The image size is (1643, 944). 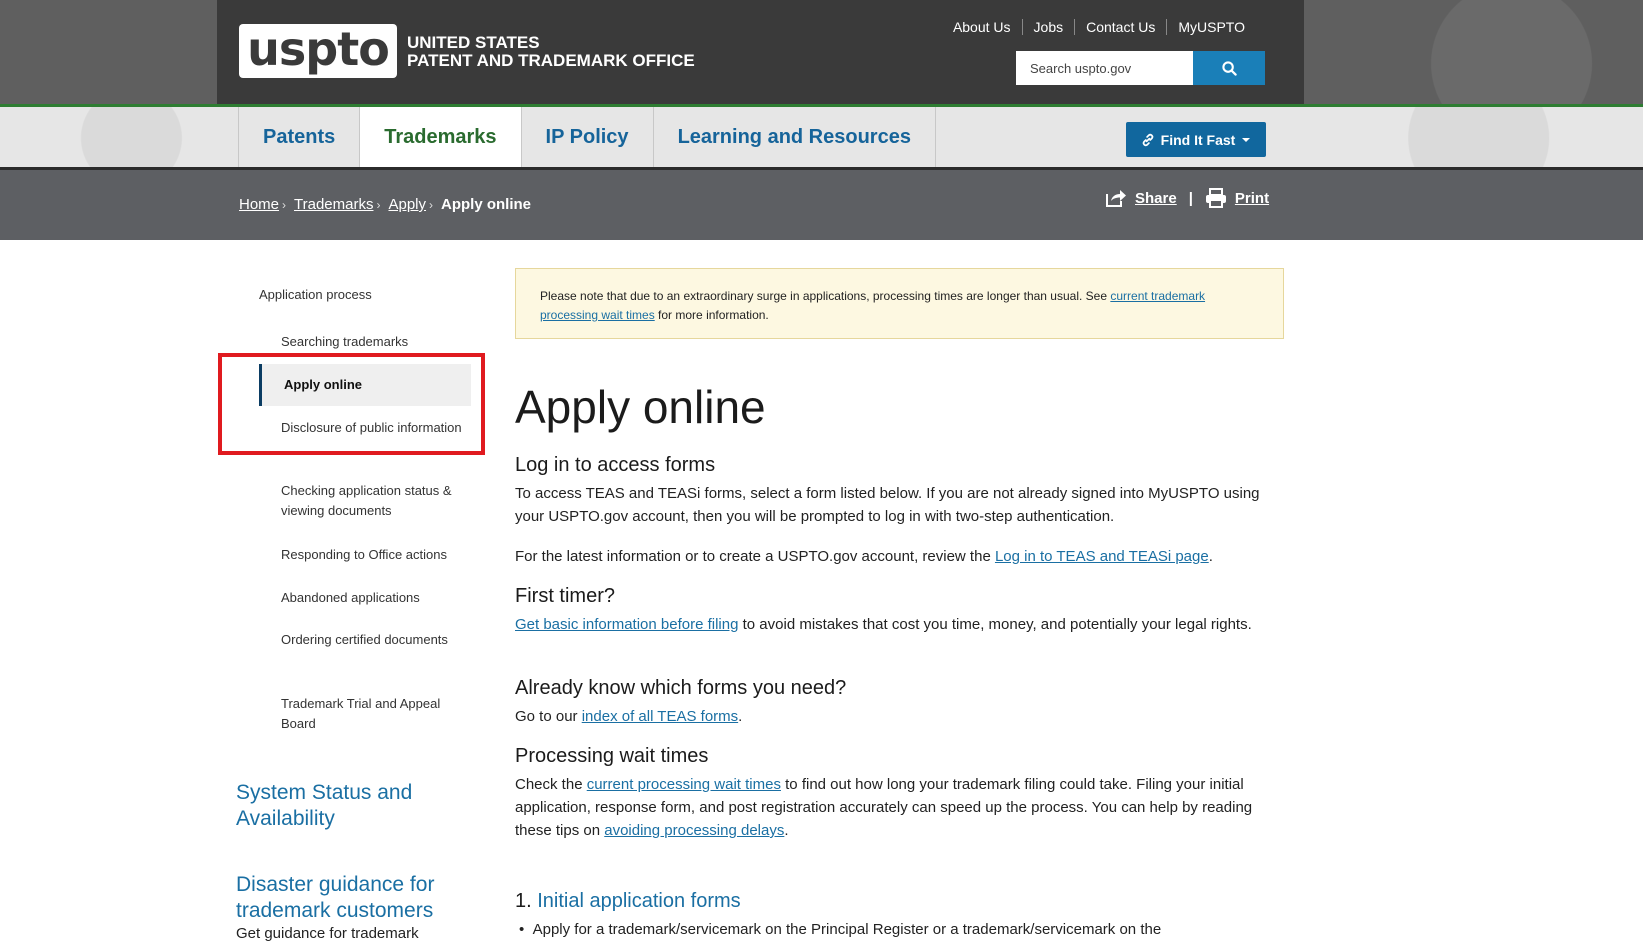 What do you see at coordinates (1156, 198) in the screenshot?
I see `share-link: Share` at bounding box center [1156, 198].